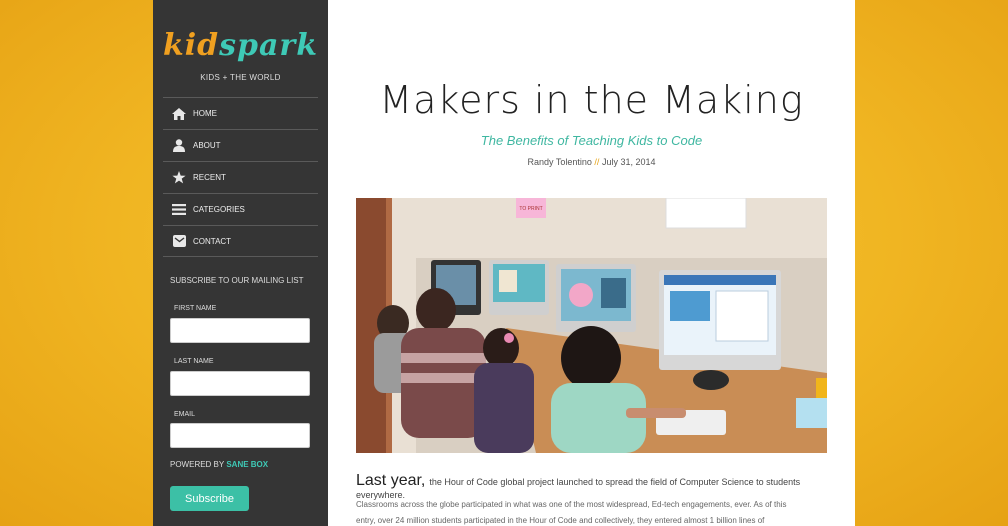 This screenshot has height=526, width=1008. What do you see at coordinates (628, 162) in the screenshot?
I see `publish-date: July 31, 2014` at bounding box center [628, 162].